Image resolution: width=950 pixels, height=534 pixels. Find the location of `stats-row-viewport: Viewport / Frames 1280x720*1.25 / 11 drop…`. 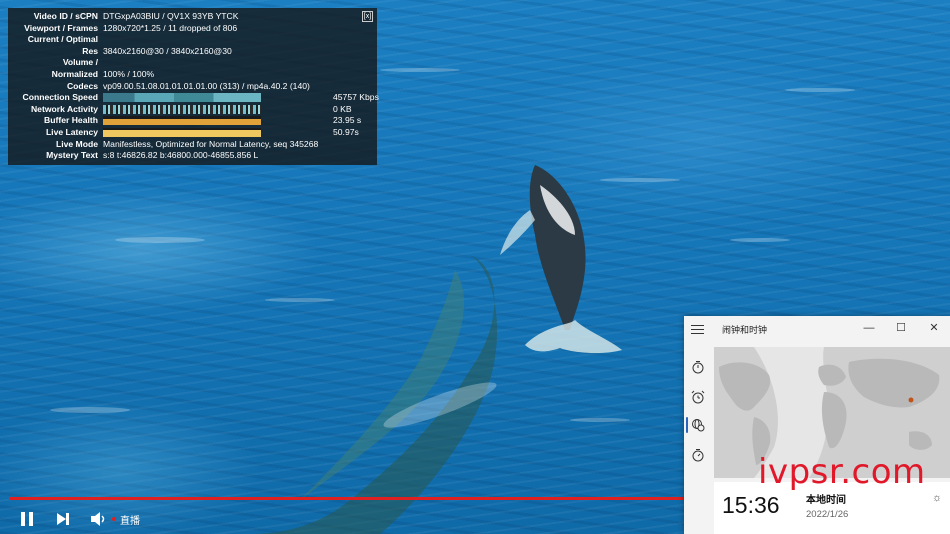

stats-row-viewport: Viewport / Frames 1280x720*1.25 / 11 drop… is located at coordinates (192, 29).